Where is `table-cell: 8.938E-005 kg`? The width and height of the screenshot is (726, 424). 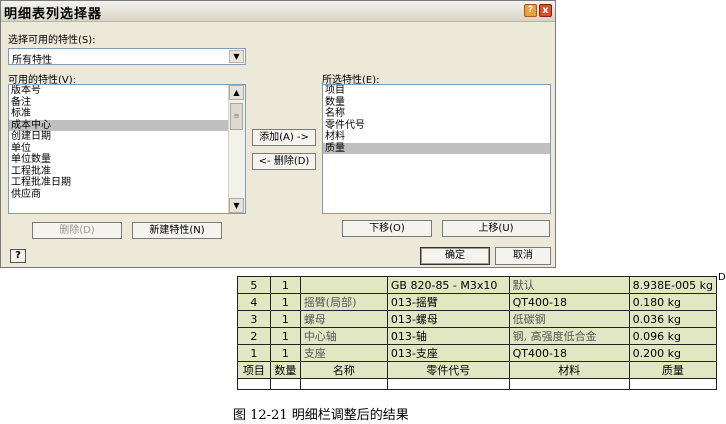 table-cell: 8.938E-005 kg is located at coordinates (673, 285).